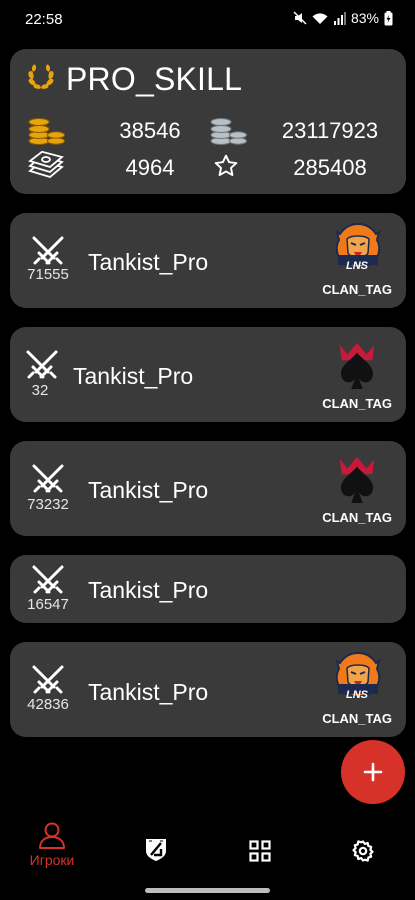  I want to click on status-bar: 22:58 83%, so click(207, 19).